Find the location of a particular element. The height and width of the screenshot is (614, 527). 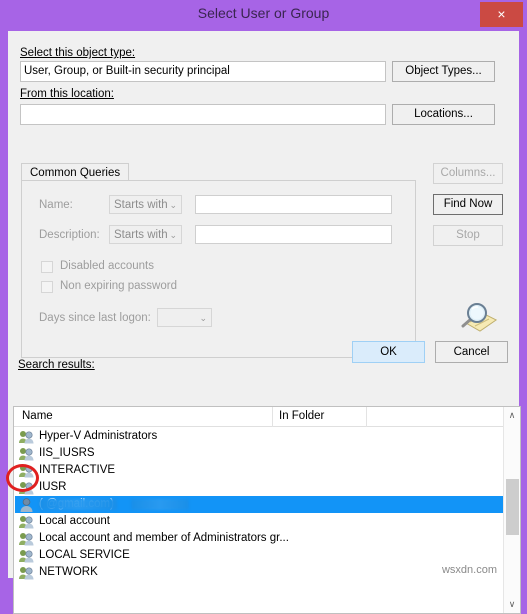

row-name: Hyper-V Administrators is located at coordinates (98, 436).